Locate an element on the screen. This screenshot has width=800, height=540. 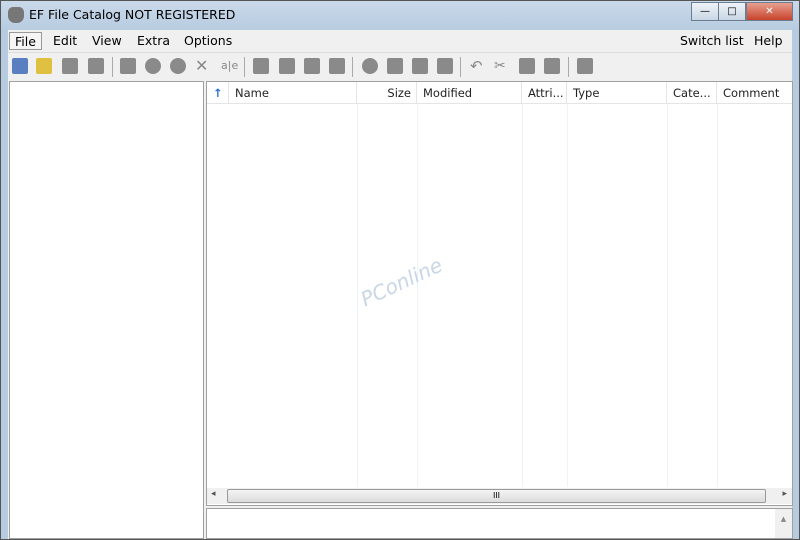
save-all-icon is located at coordinates (96, 66).